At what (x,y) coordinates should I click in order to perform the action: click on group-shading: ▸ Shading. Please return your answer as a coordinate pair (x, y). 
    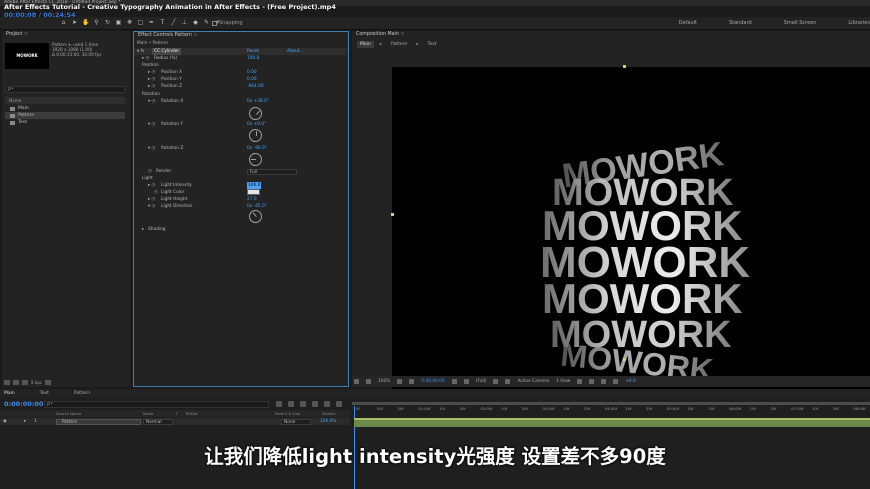
    Looking at the image, I should click on (241, 229).